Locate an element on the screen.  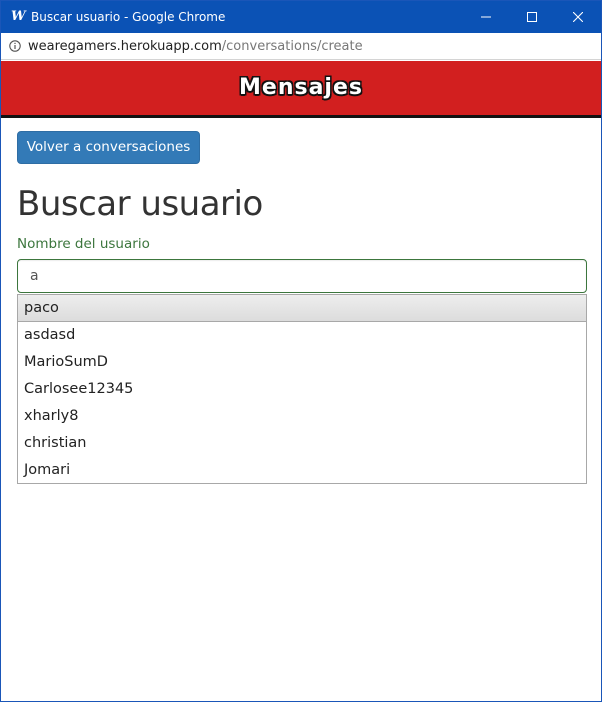
site-header: Mensajes is located at coordinates (301, 89).